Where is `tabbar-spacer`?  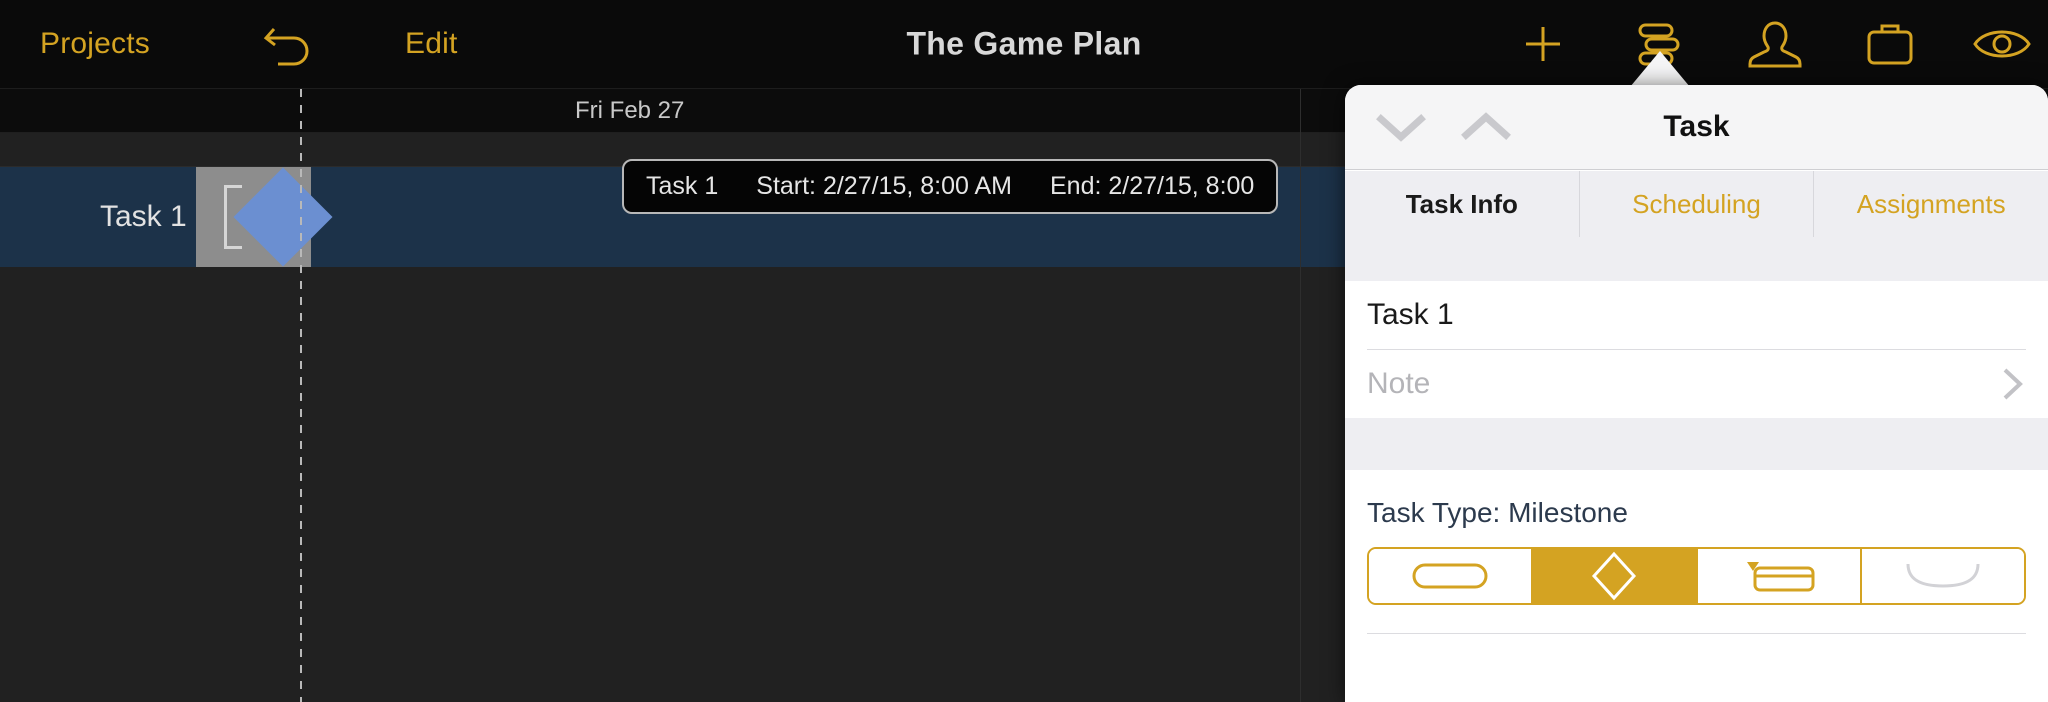 tabbar-spacer is located at coordinates (1696, 259).